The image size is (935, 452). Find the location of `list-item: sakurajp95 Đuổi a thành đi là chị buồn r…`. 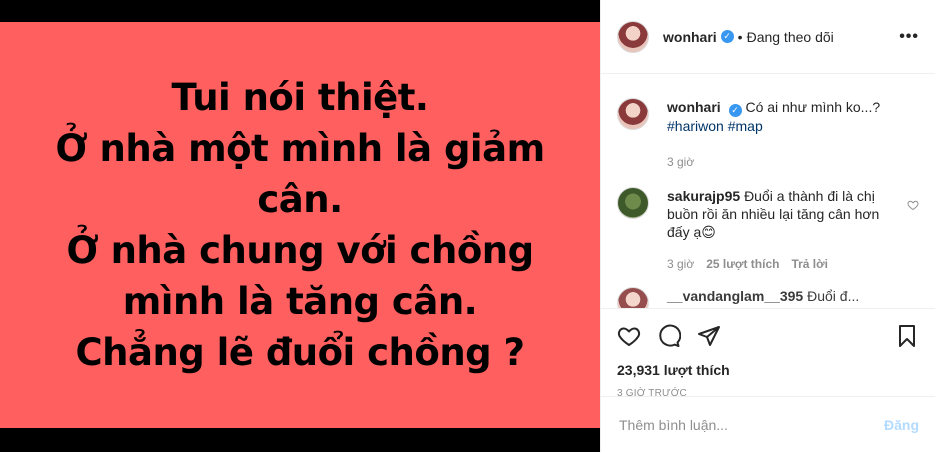

list-item: sakurajp95 Đuổi a thành đi là chị buồn r… is located at coordinates (768, 230).